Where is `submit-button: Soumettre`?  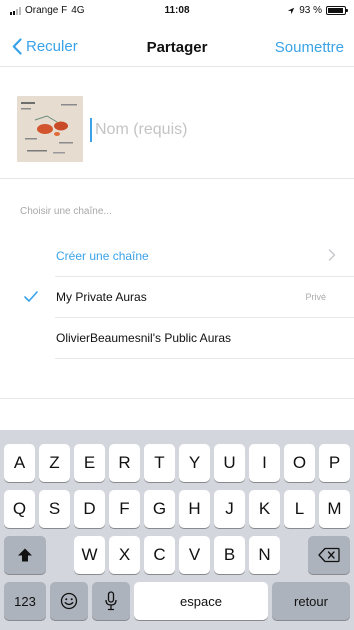
submit-button: Soumettre is located at coordinates (309, 47).